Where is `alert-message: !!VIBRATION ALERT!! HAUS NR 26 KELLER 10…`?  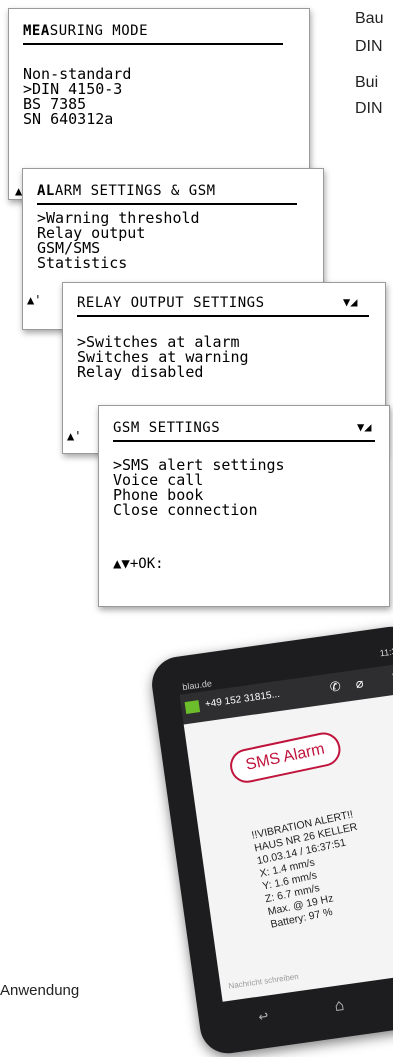 alert-message: !!VIBRATION ALERT!! HAUS NR 26 KELLER 10… is located at coordinates (304, 869).